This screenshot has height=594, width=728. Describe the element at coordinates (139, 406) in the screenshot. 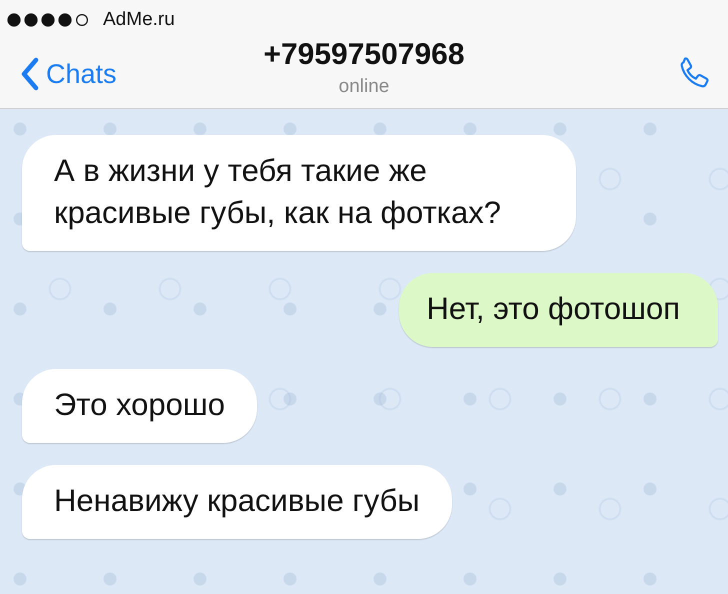

I see `incoming-message: Это хорошо` at that location.